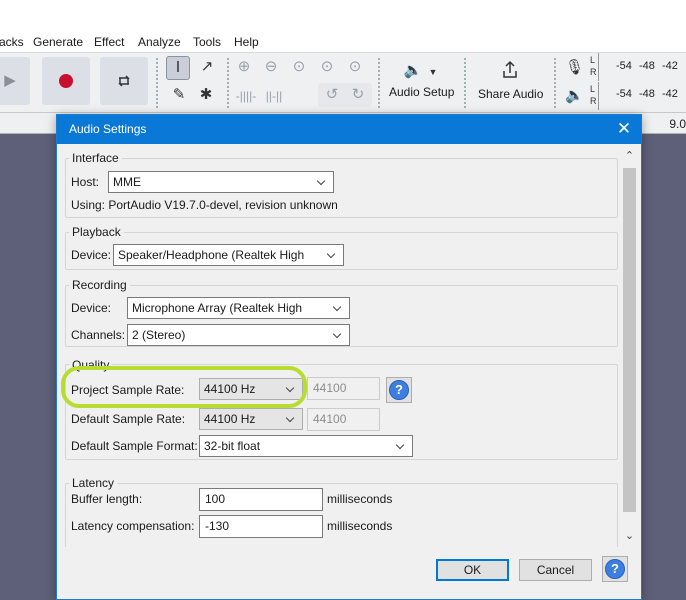  Describe the element at coordinates (10, 80) in the screenshot. I see `play-icon: ▶` at that location.